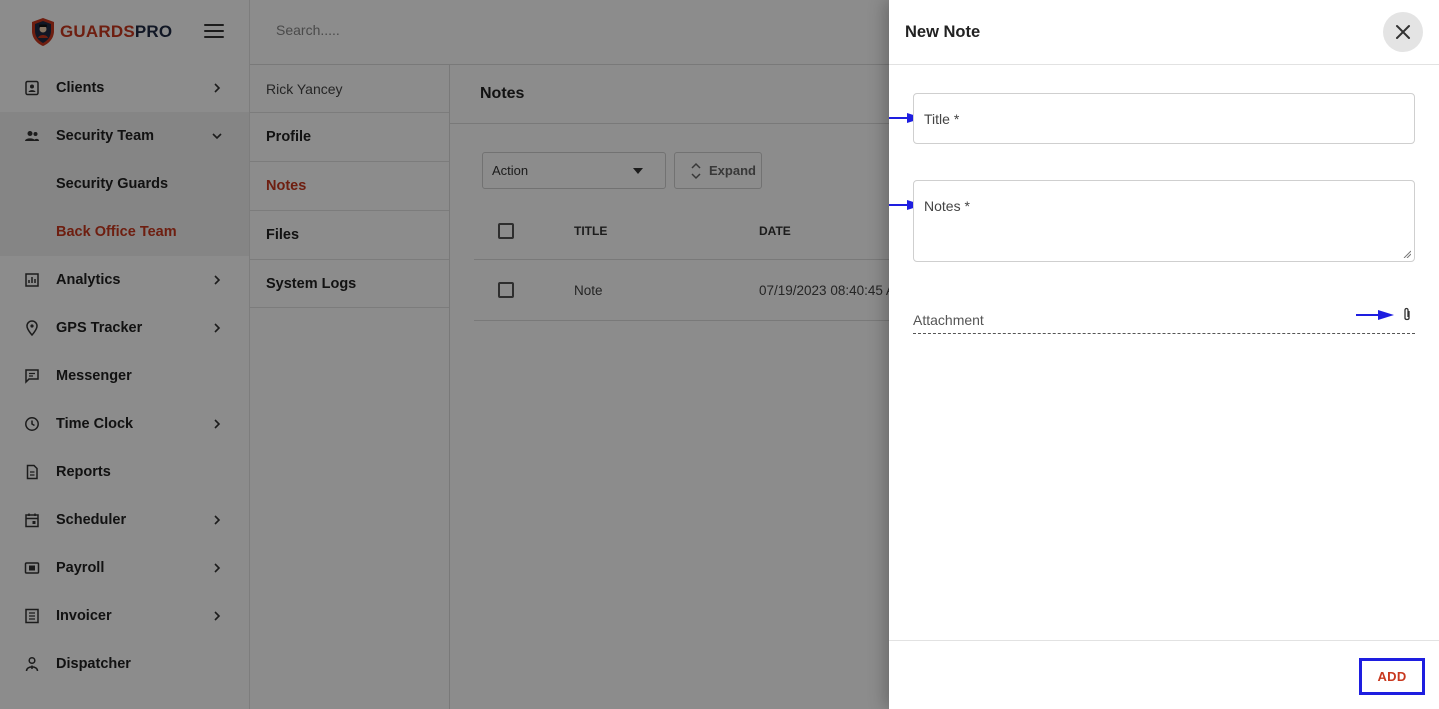 Image resolution: width=1439 pixels, height=709 pixels. Describe the element at coordinates (1164, 32) in the screenshot. I see `drawer-header: New Note` at that location.